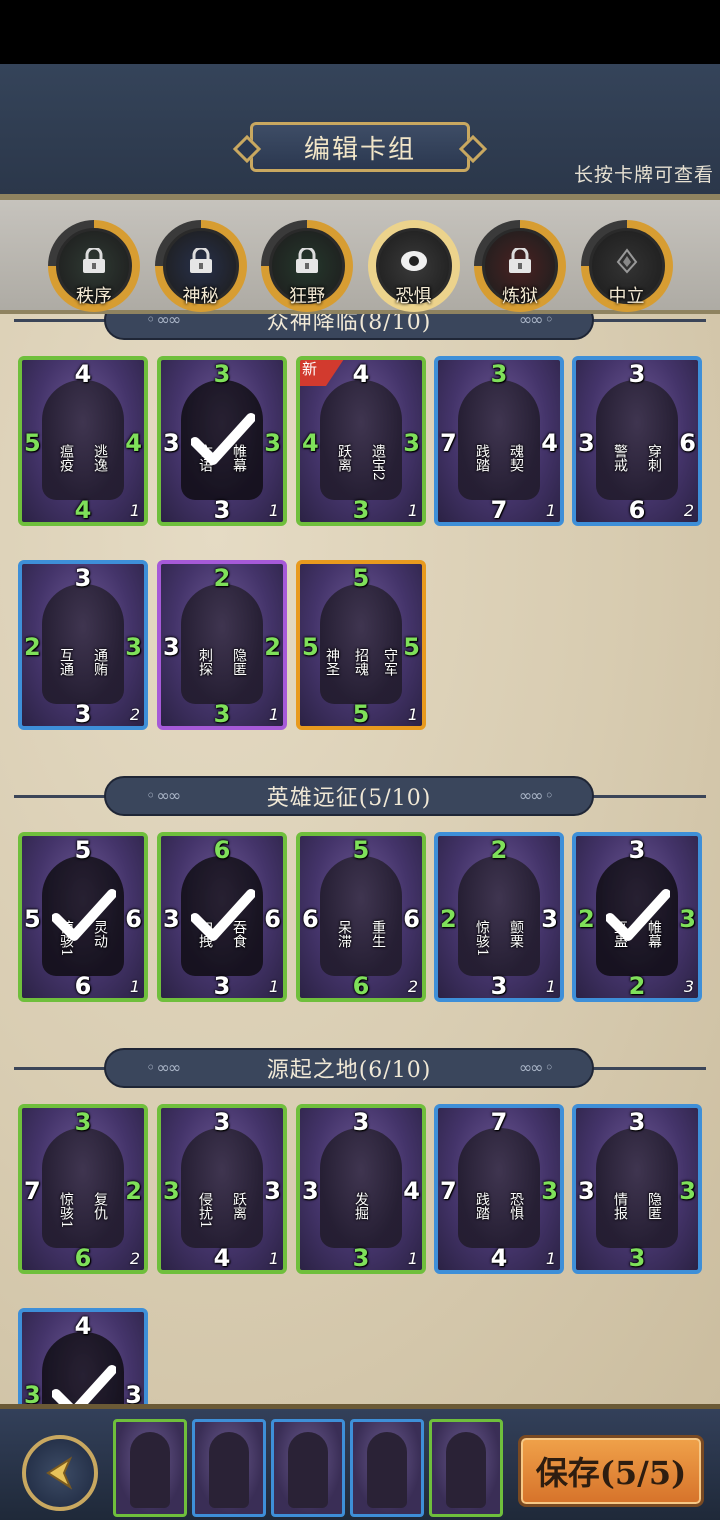  I want to click on card-keyword: 守军, so click(390, 662).